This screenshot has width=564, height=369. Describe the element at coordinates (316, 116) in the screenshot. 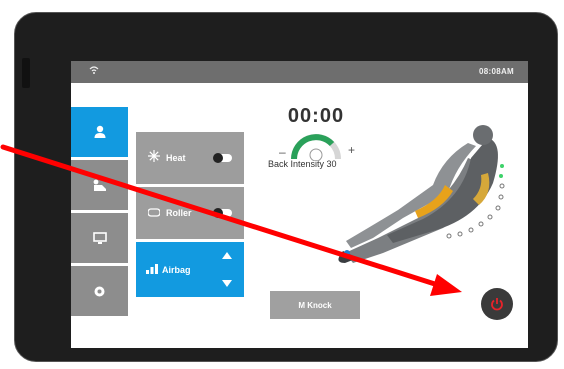

I see `timer-display: 00:00` at that location.